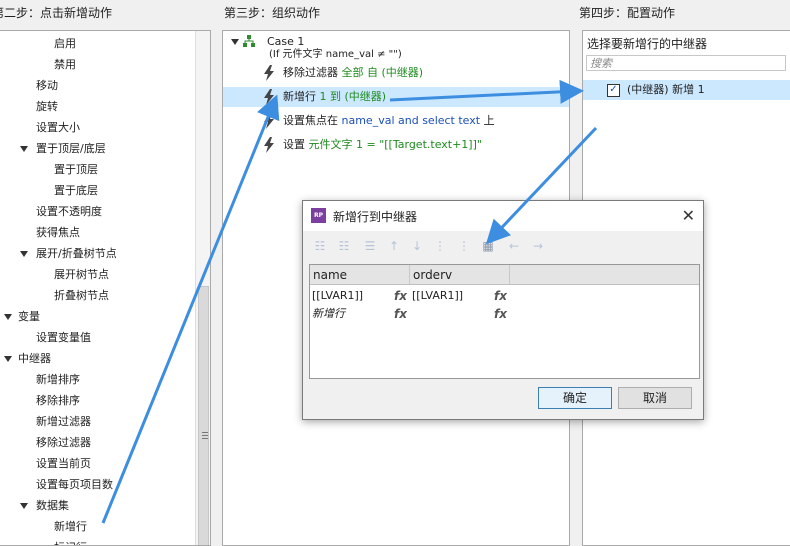 The image size is (790, 546). I want to click on select-repeater-title: 选择要新增行的中继器, so click(647, 44).